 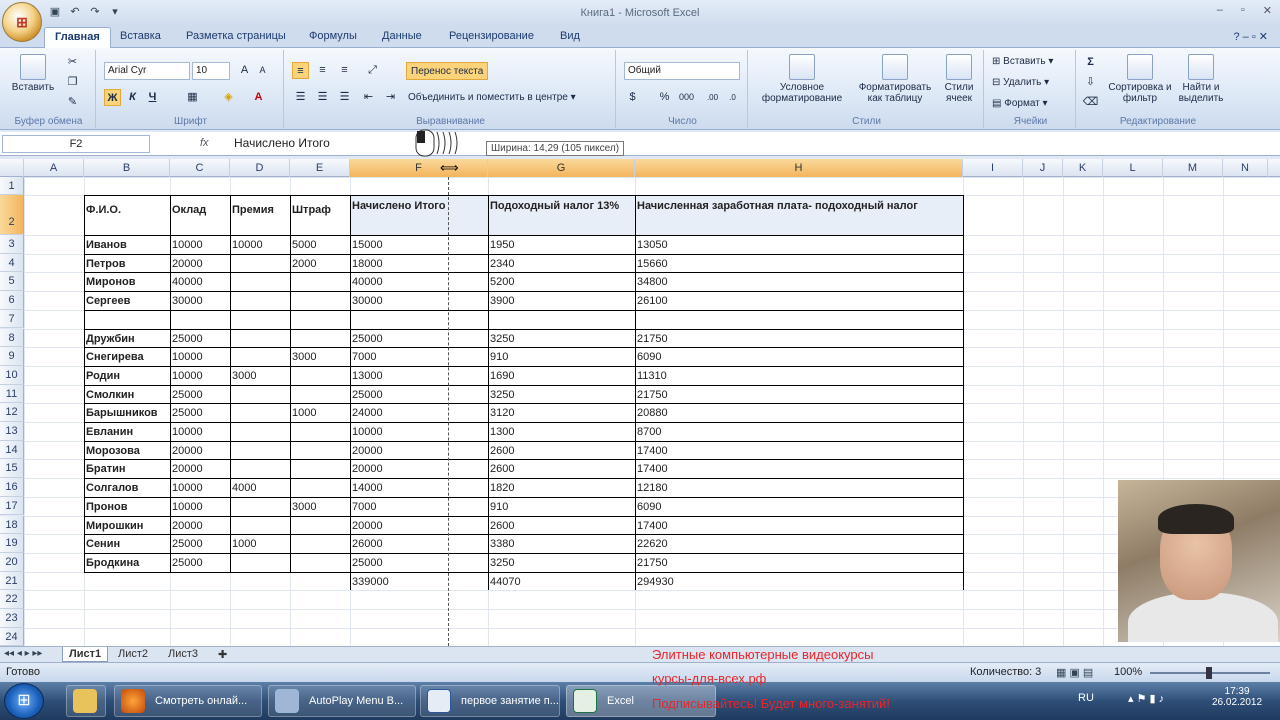 What do you see at coordinates (127, 375) in the screenshot?
I see `table-cell: Родин` at bounding box center [127, 375].